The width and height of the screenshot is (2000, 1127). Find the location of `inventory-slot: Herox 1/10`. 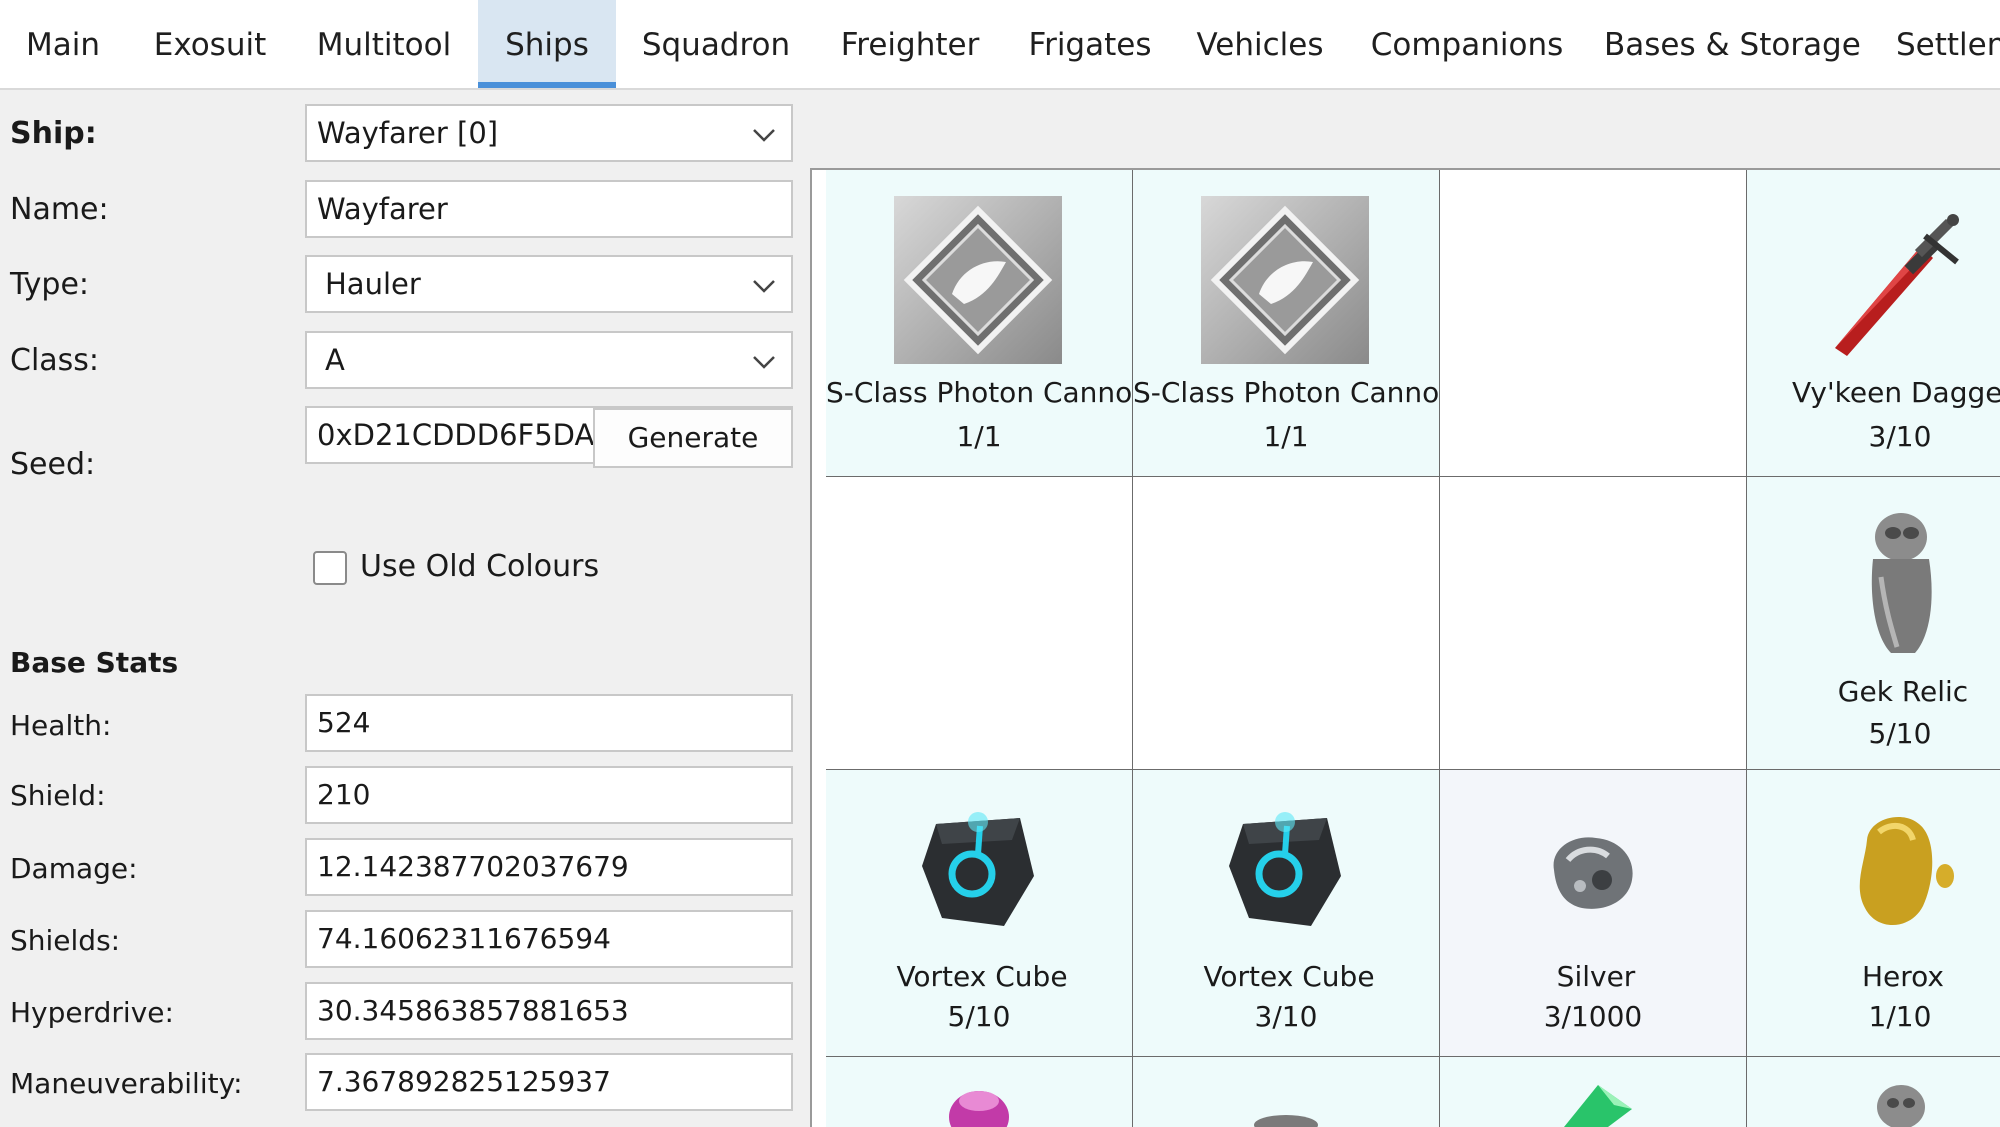

inventory-slot: Herox 1/10 is located at coordinates (1873, 913).